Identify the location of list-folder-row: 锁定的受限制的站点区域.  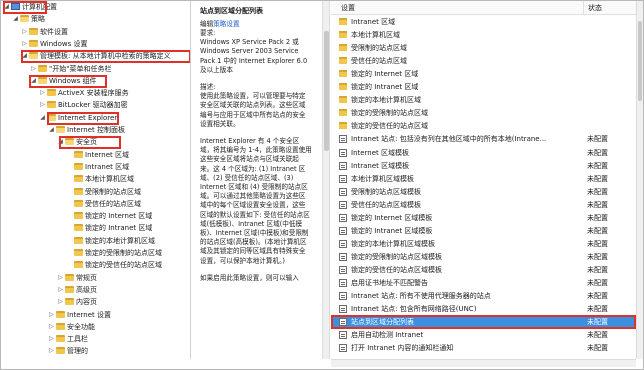
(483, 113).